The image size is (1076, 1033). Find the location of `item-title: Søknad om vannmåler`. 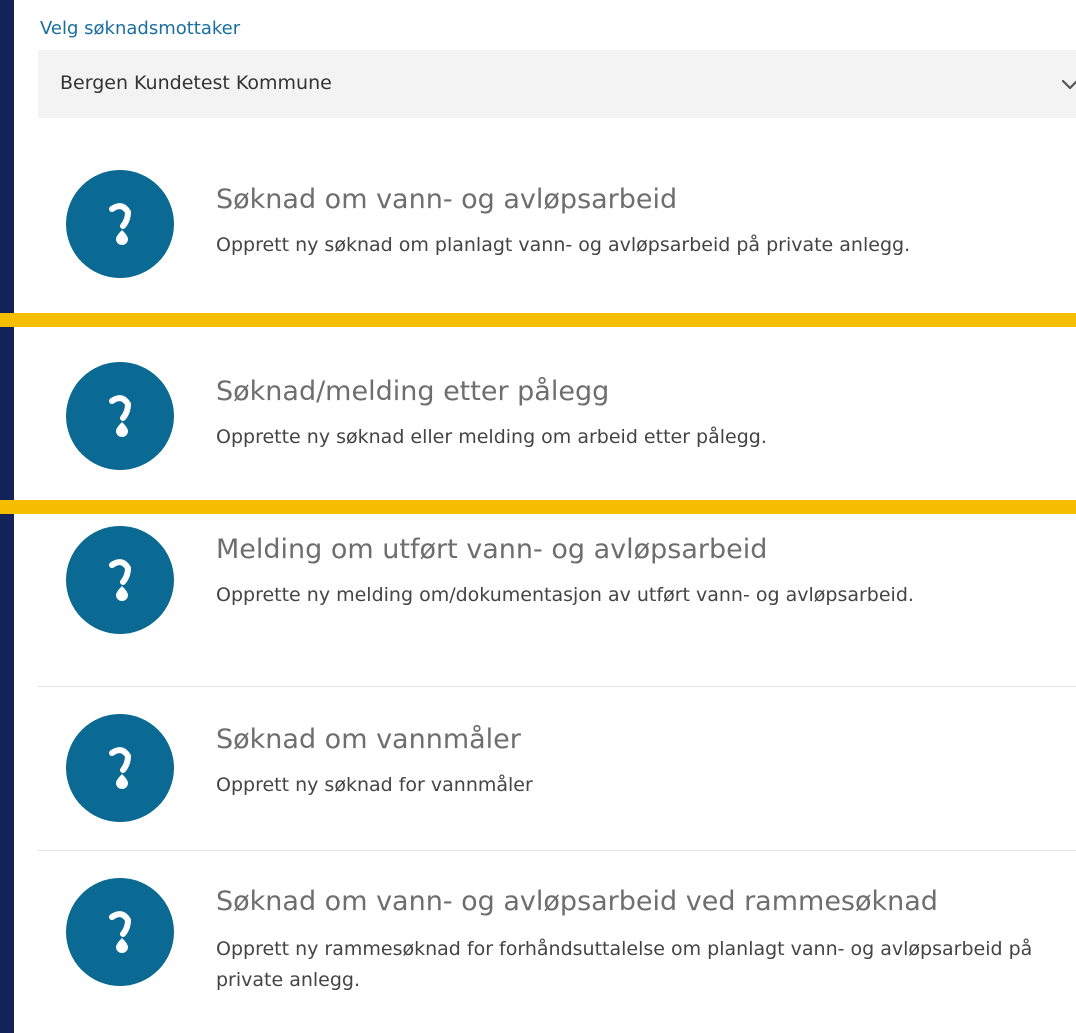

item-title: Søknad om vannmåler is located at coordinates (368, 739).